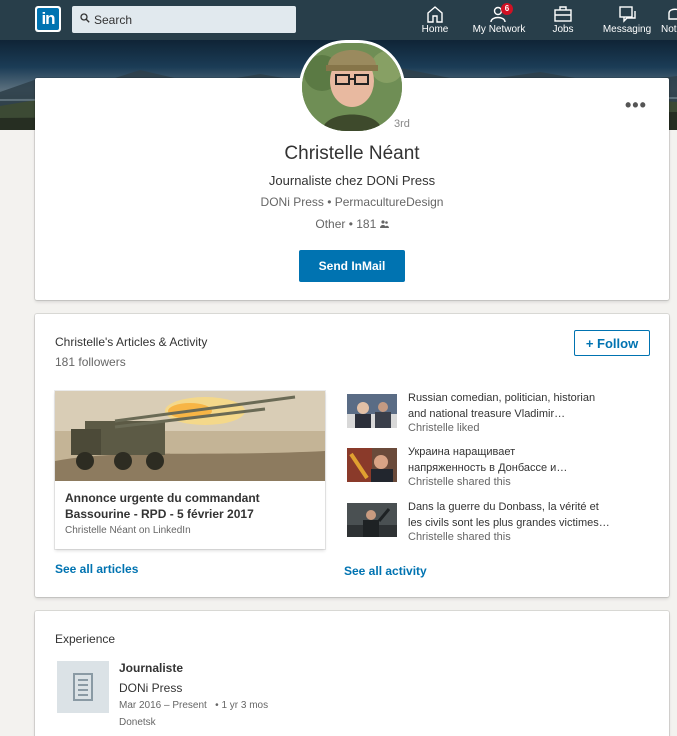 The height and width of the screenshot is (736, 677). Describe the element at coordinates (499, 20) in the screenshot. I see `nav-my-network: 6 My Network` at that location.